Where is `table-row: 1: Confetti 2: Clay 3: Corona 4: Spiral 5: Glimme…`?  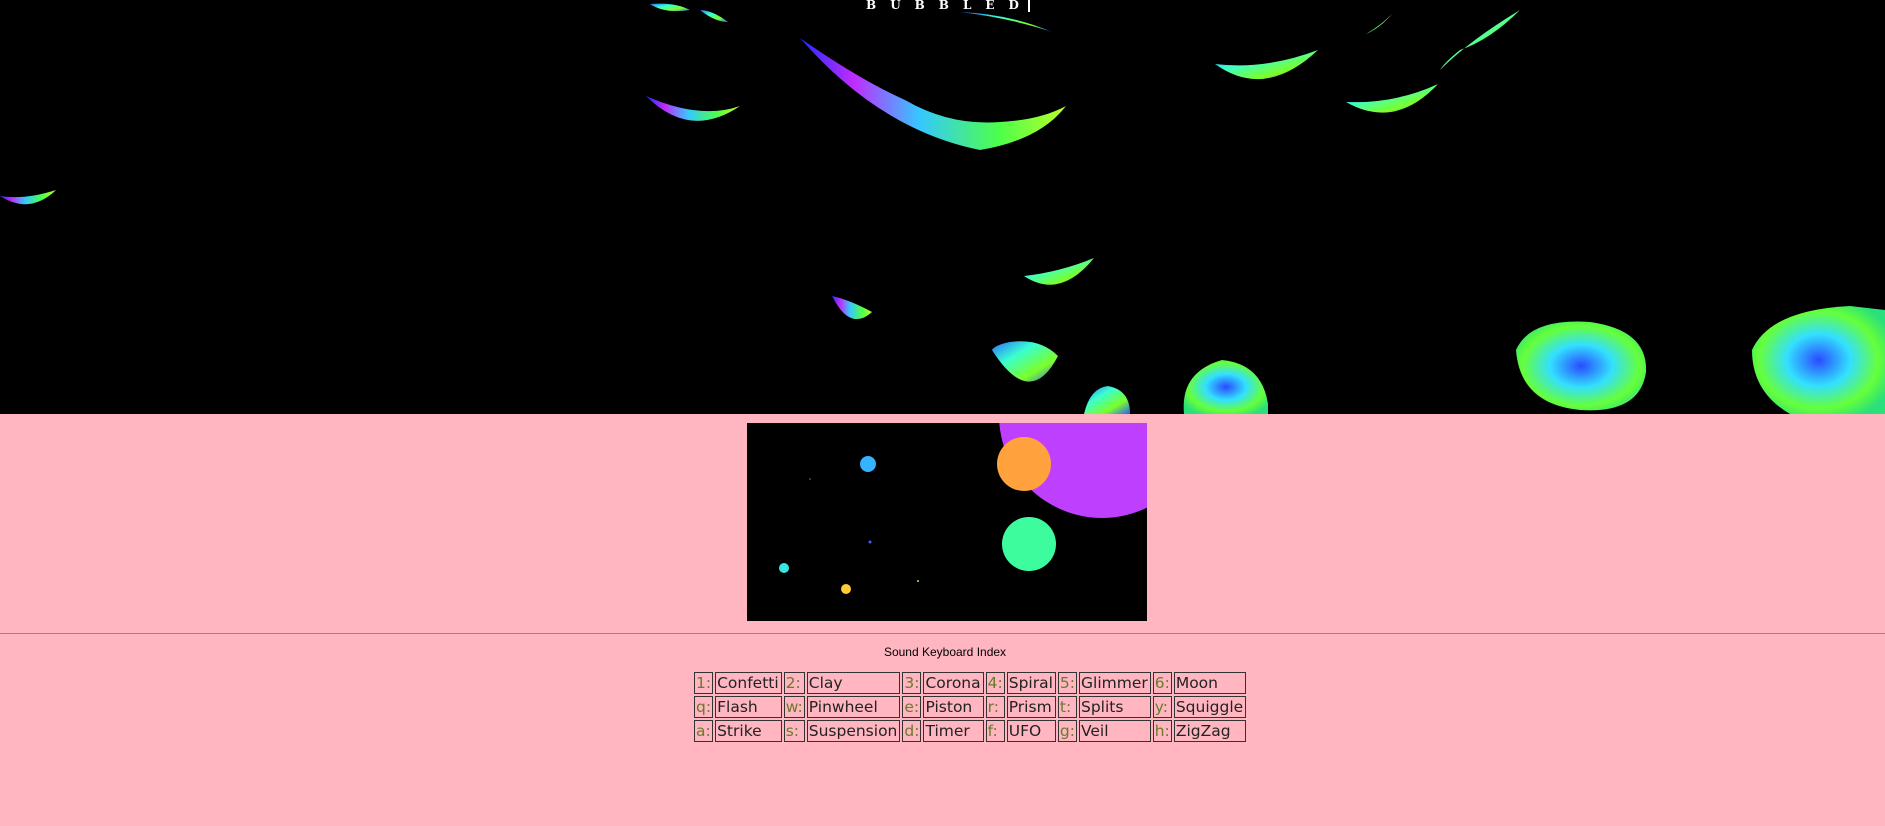
table-row: 1: Confetti 2: Clay 3: Corona 4: Spiral 5: Glimme… is located at coordinates (970, 683).